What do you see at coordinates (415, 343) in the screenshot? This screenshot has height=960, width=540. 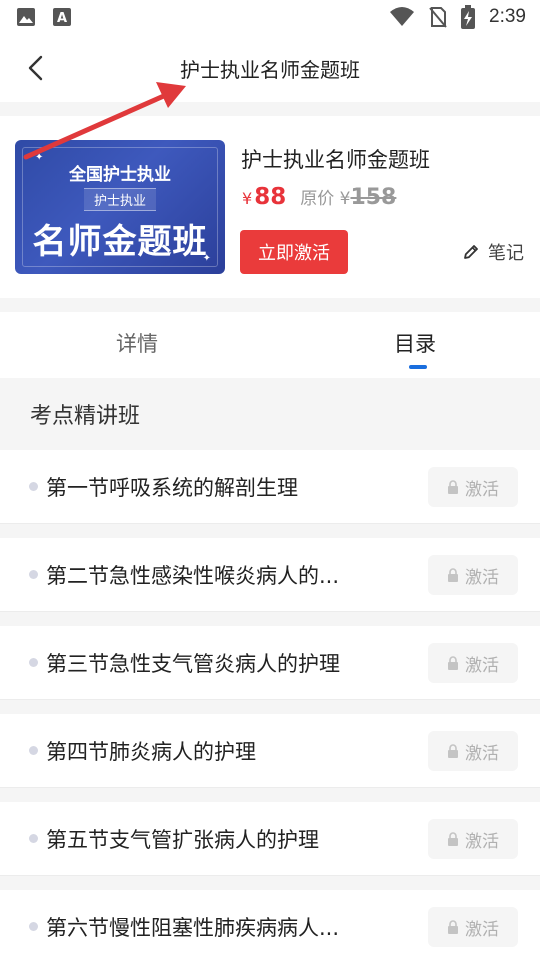 I see `tab-catalog: 目录` at bounding box center [415, 343].